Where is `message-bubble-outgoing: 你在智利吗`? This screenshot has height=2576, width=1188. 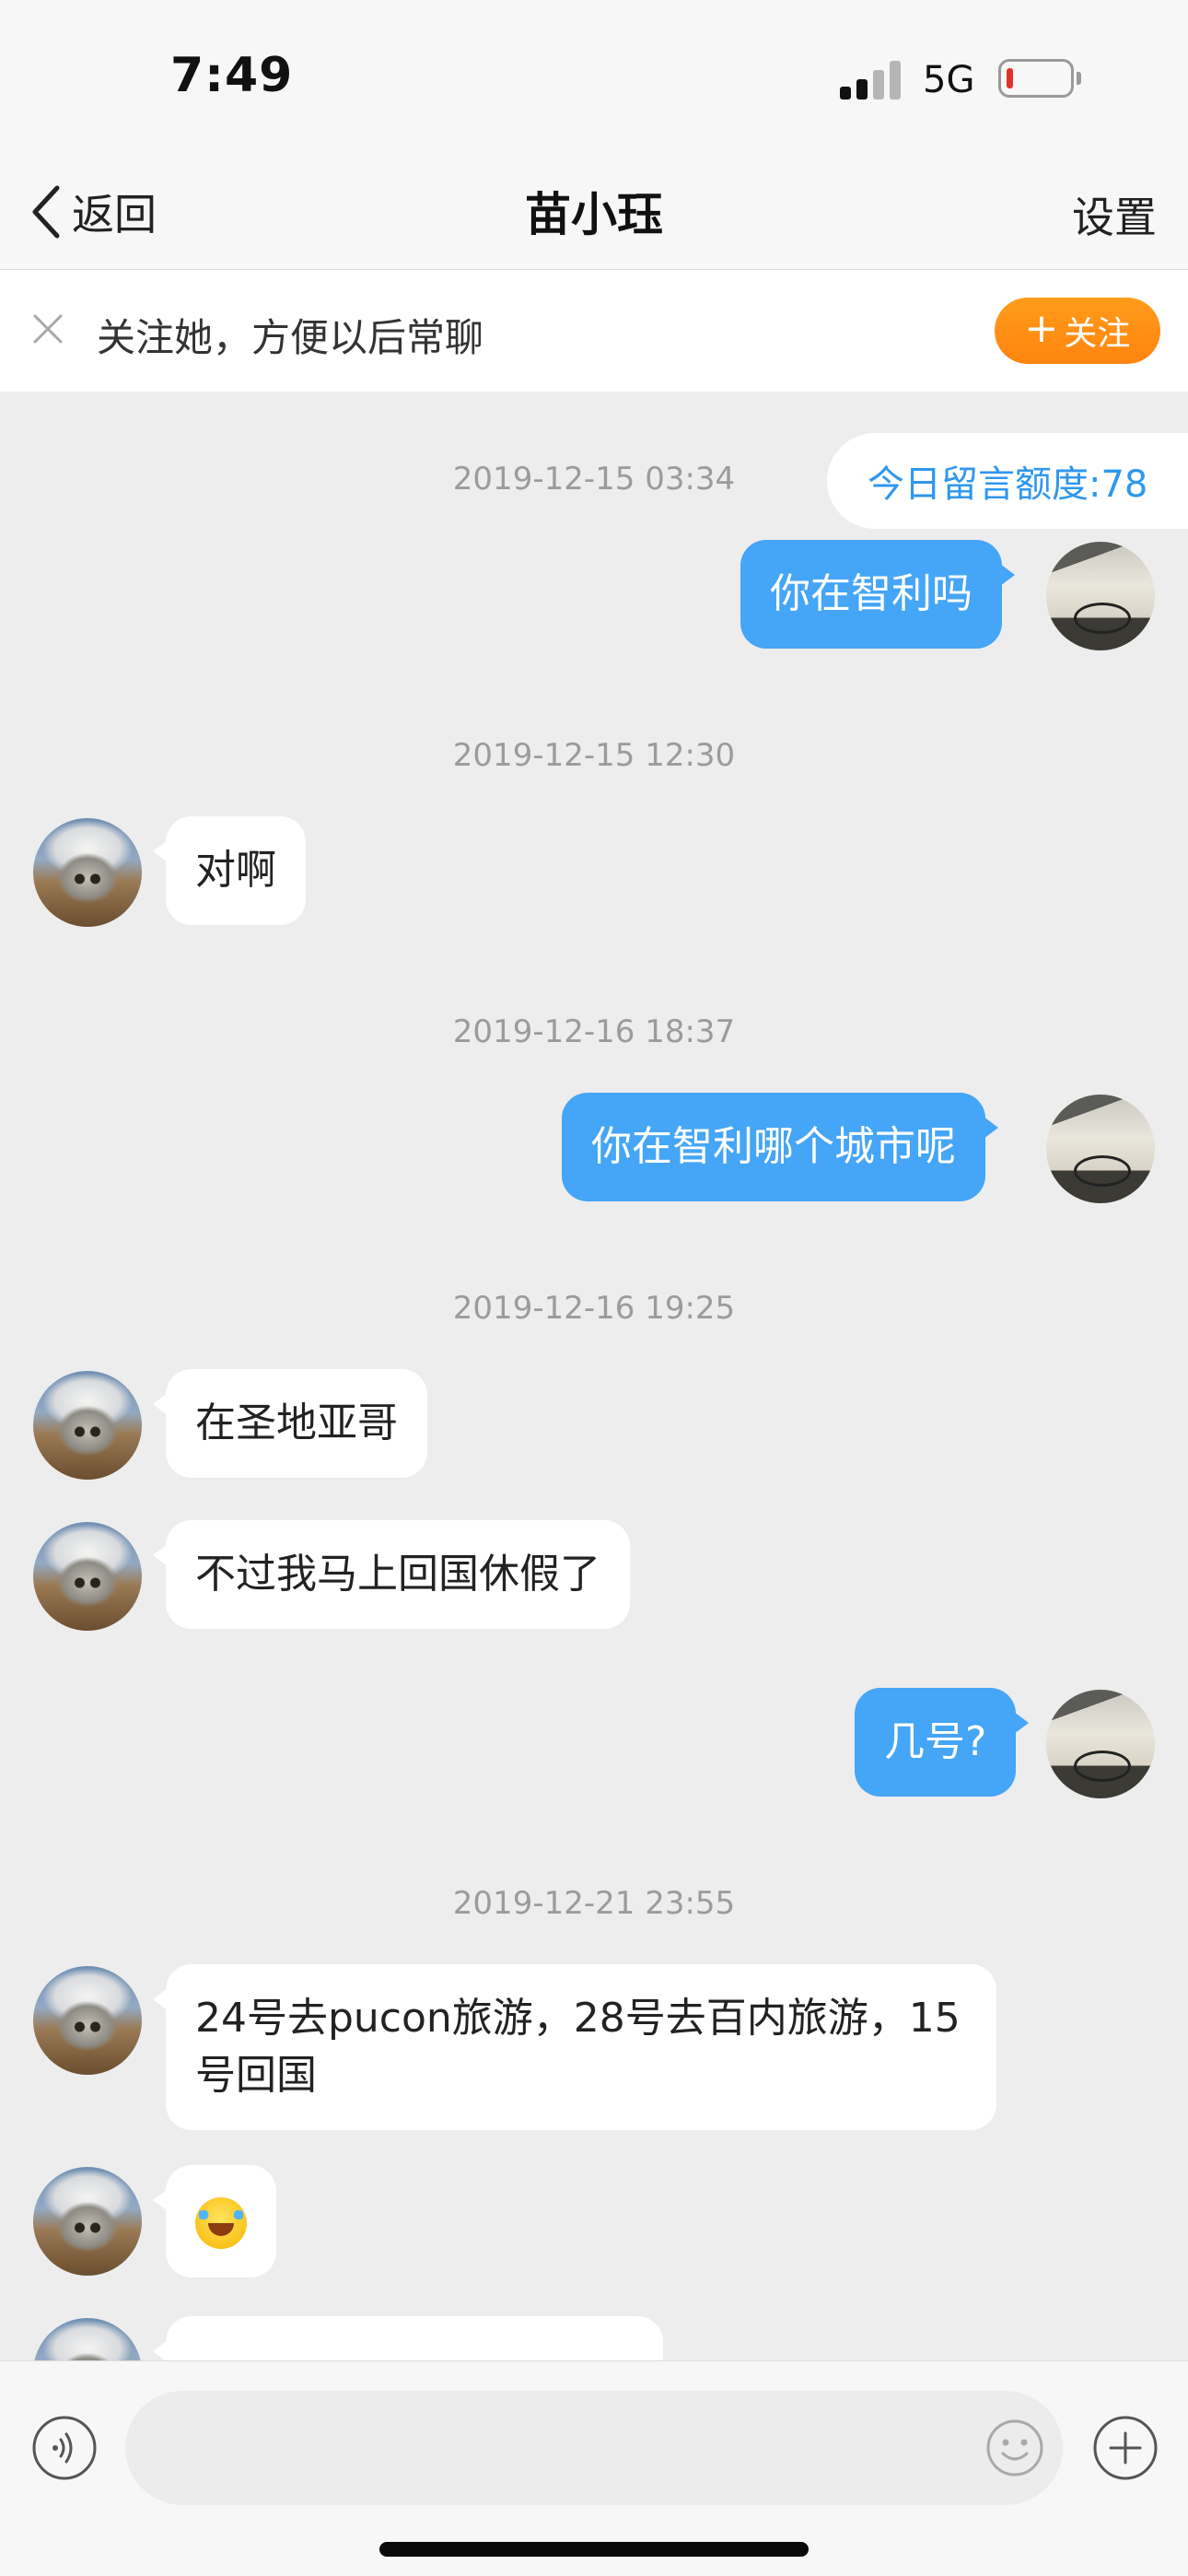 message-bubble-outgoing: 你在智利吗 is located at coordinates (877, 594).